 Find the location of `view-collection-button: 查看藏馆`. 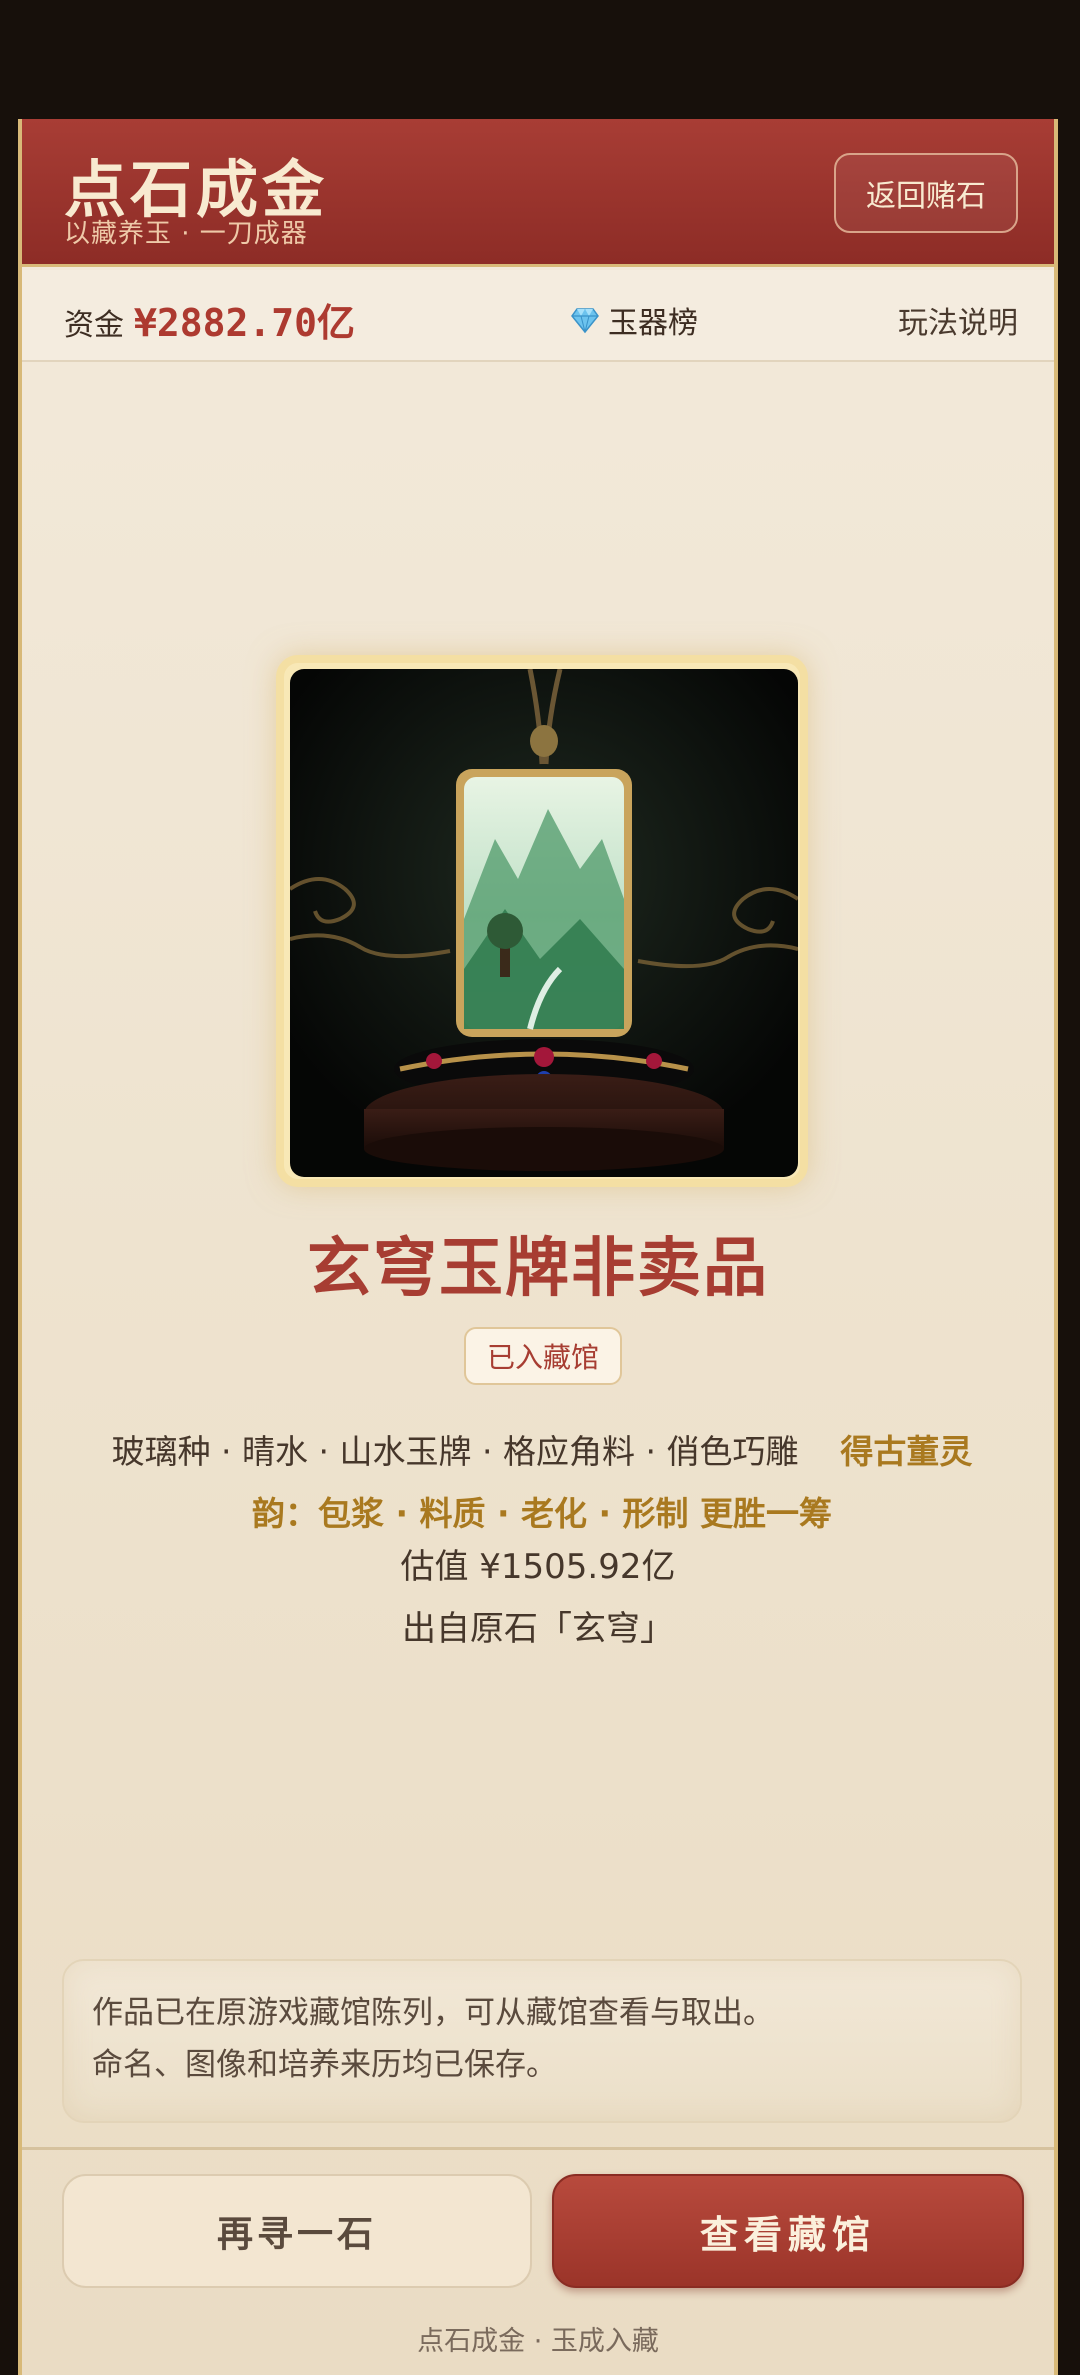

view-collection-button: 查看藏馆 is located at coordinates (788, 2231).